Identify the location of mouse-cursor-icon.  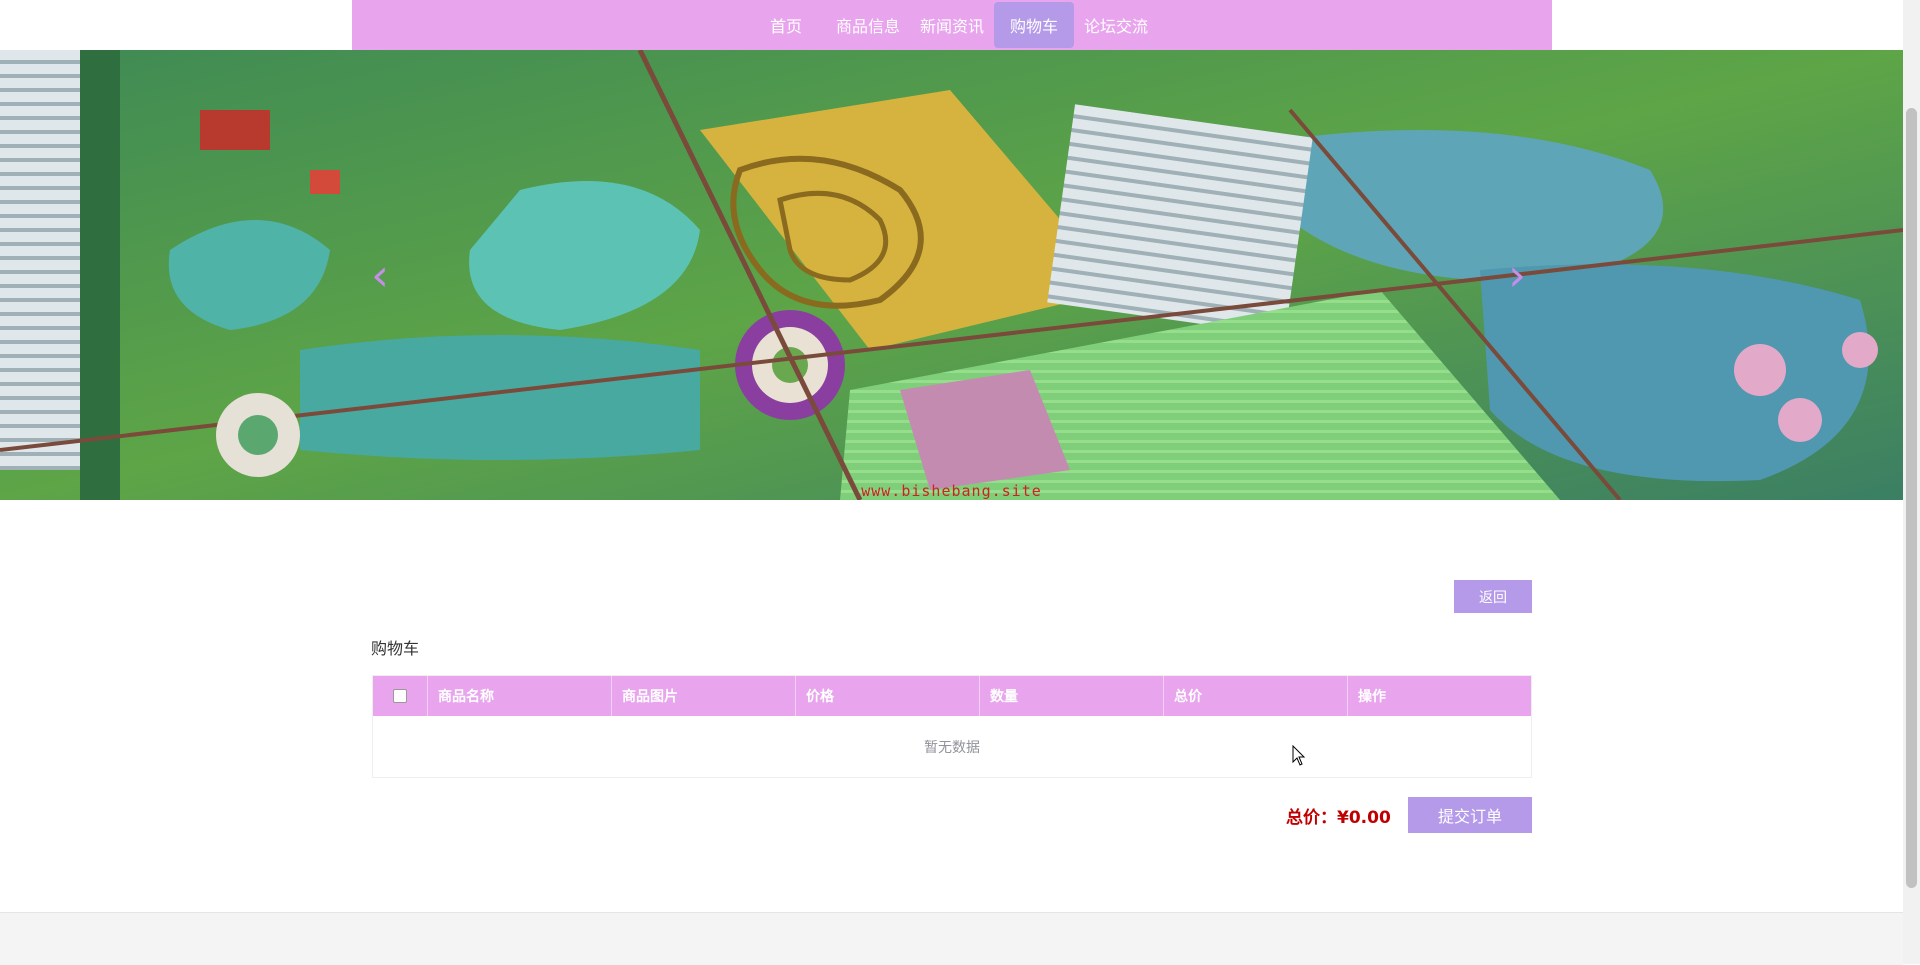
(1299, 755).